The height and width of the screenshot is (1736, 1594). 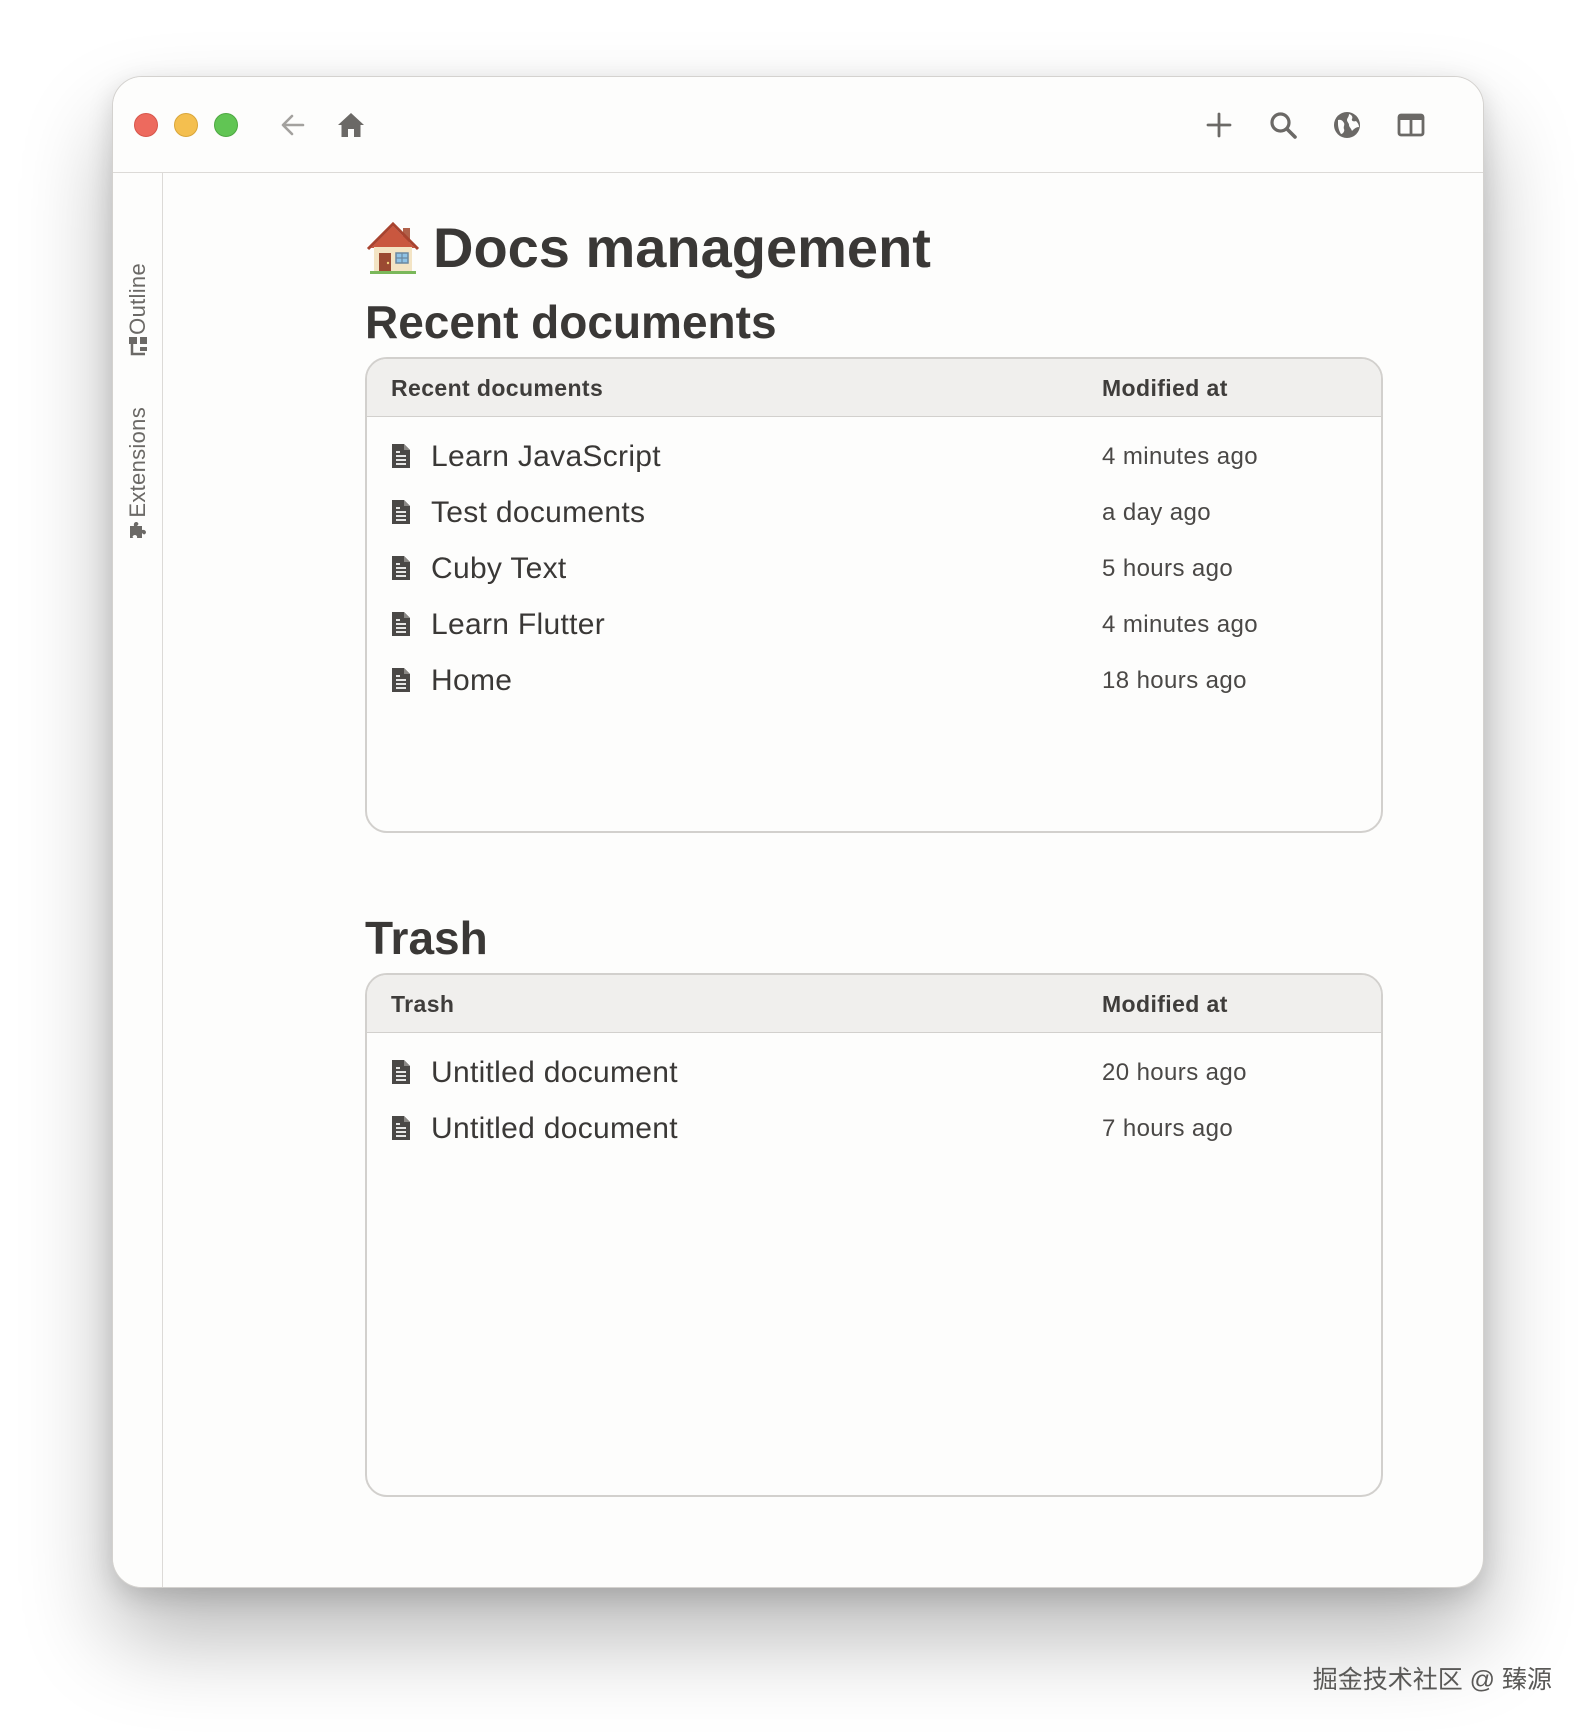 I want to click on table-row: Cuby Text 5 hours ago, so click(x=874, y=569).